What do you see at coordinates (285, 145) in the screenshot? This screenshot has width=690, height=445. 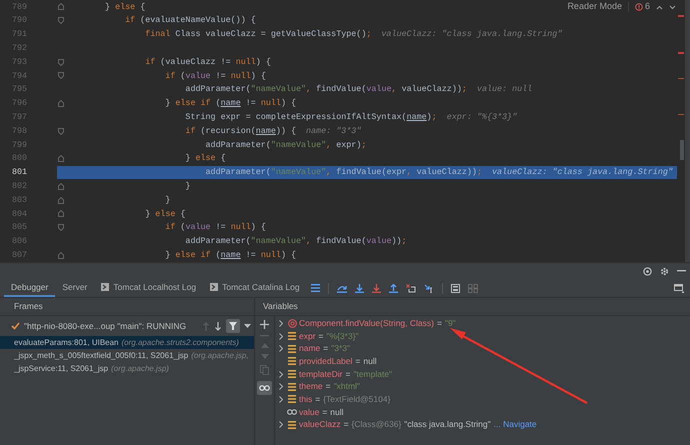 I see `code-line: addParameter("nameValue", expr);` at bounding box center [285, 145].